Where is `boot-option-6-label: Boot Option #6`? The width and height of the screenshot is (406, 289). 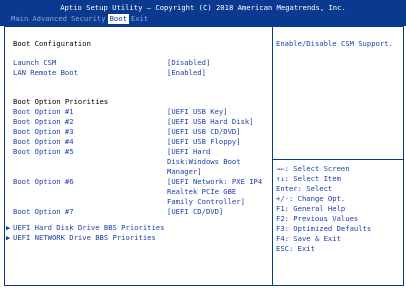 boot-option-6-label: Boot Option #6 is located at coordinates (43, 182).